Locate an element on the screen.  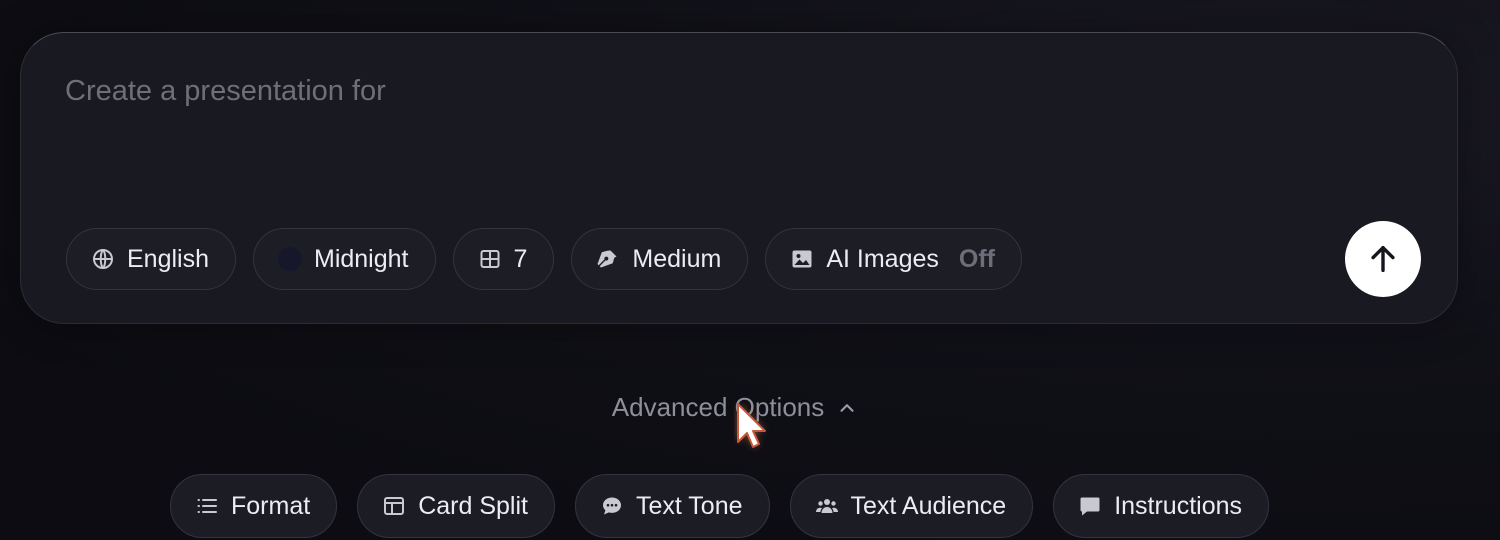
text-tone-option: Text Tone is located at coordinates (672, 506).